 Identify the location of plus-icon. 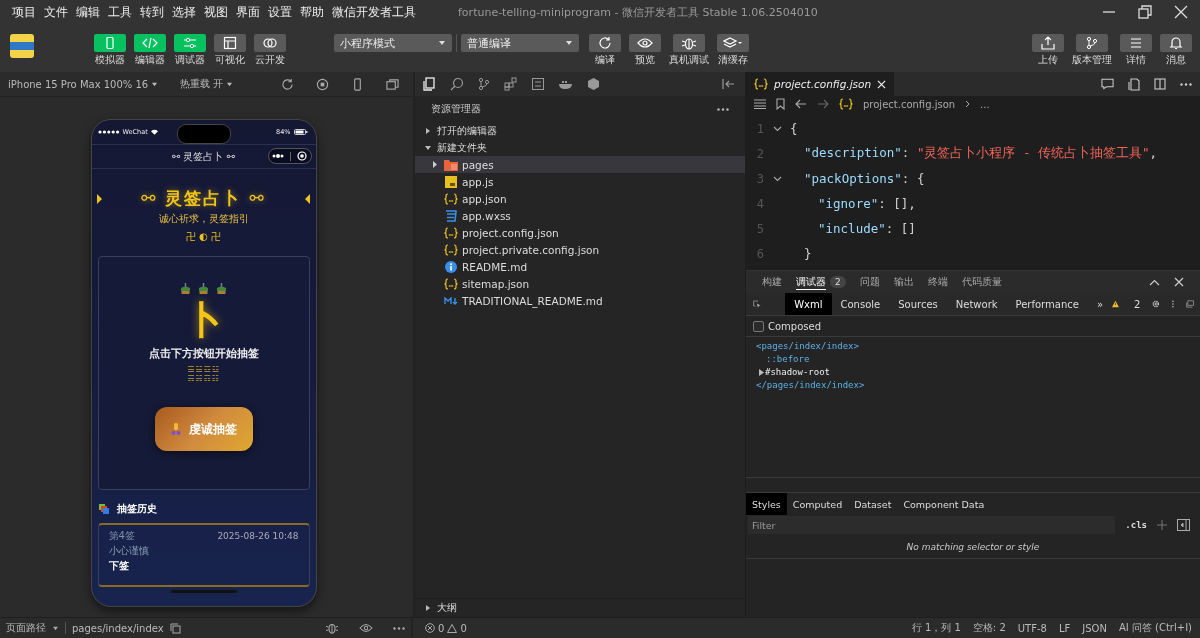
(1162, 525).